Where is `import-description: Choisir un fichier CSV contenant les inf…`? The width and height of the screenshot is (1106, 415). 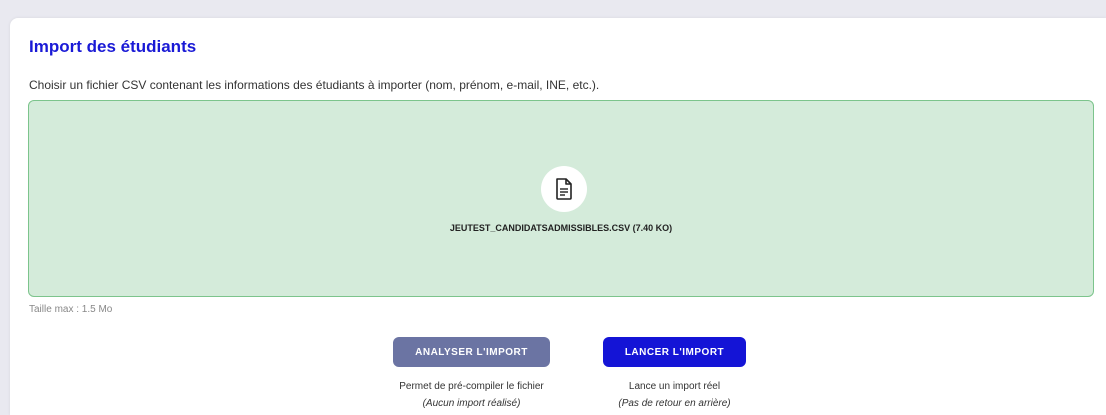
import-description: Choisir un fichier CSV contenant les inf… is located at coordinates (314, 85).